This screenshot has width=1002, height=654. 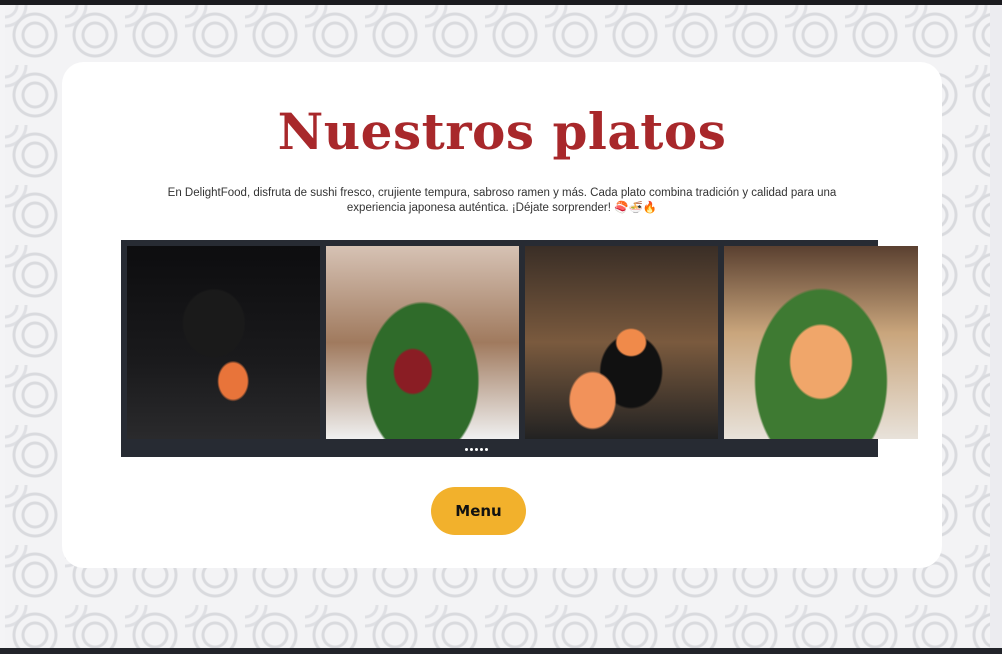 I want to click on slide-salmon-nigiri, so click(x=223, y=342).